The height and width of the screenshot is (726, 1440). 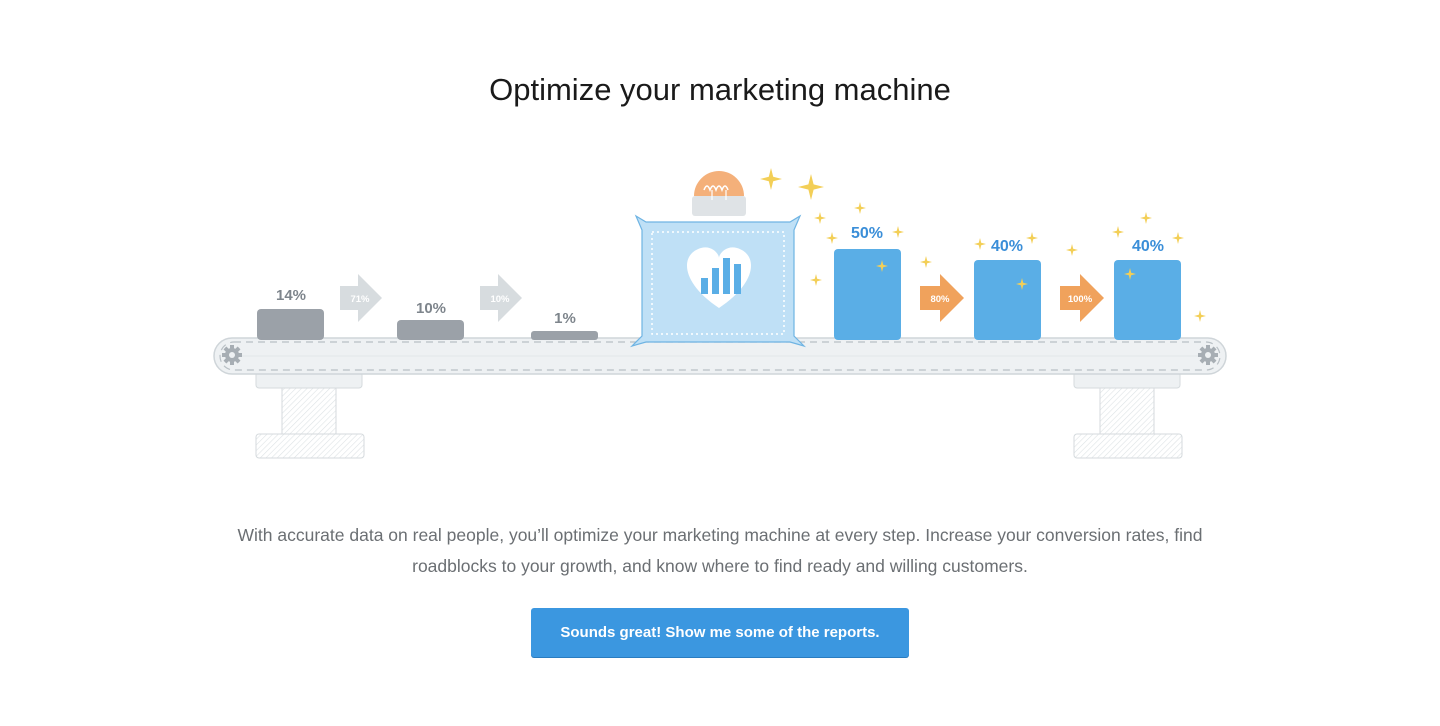 I want to click on conveyor-belt, so click(x=720, y=356).